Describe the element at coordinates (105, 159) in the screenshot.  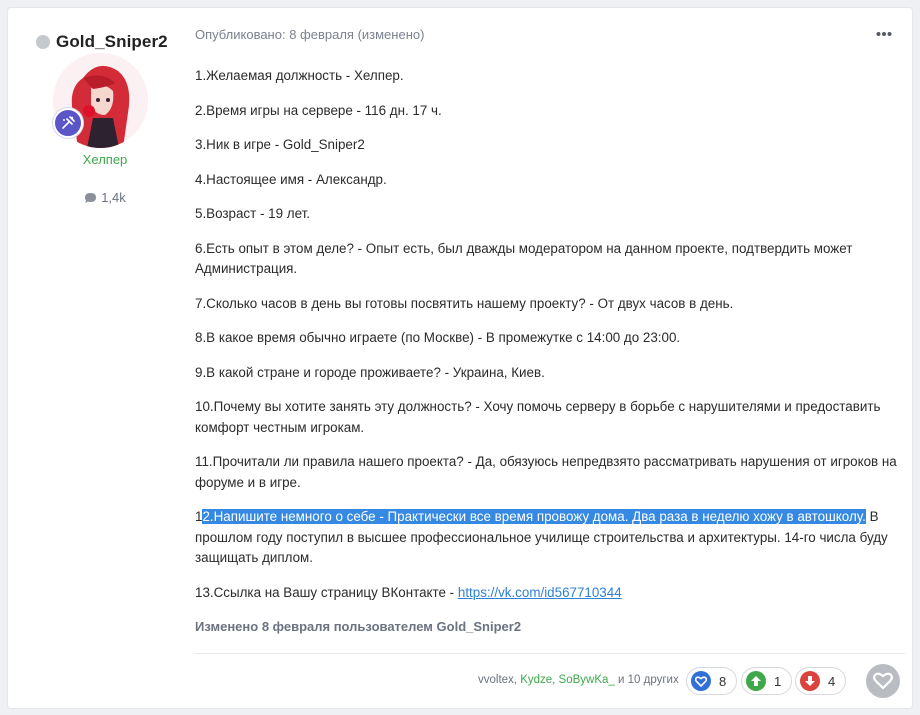
I see `author-group-label: Хелпер` at that location.